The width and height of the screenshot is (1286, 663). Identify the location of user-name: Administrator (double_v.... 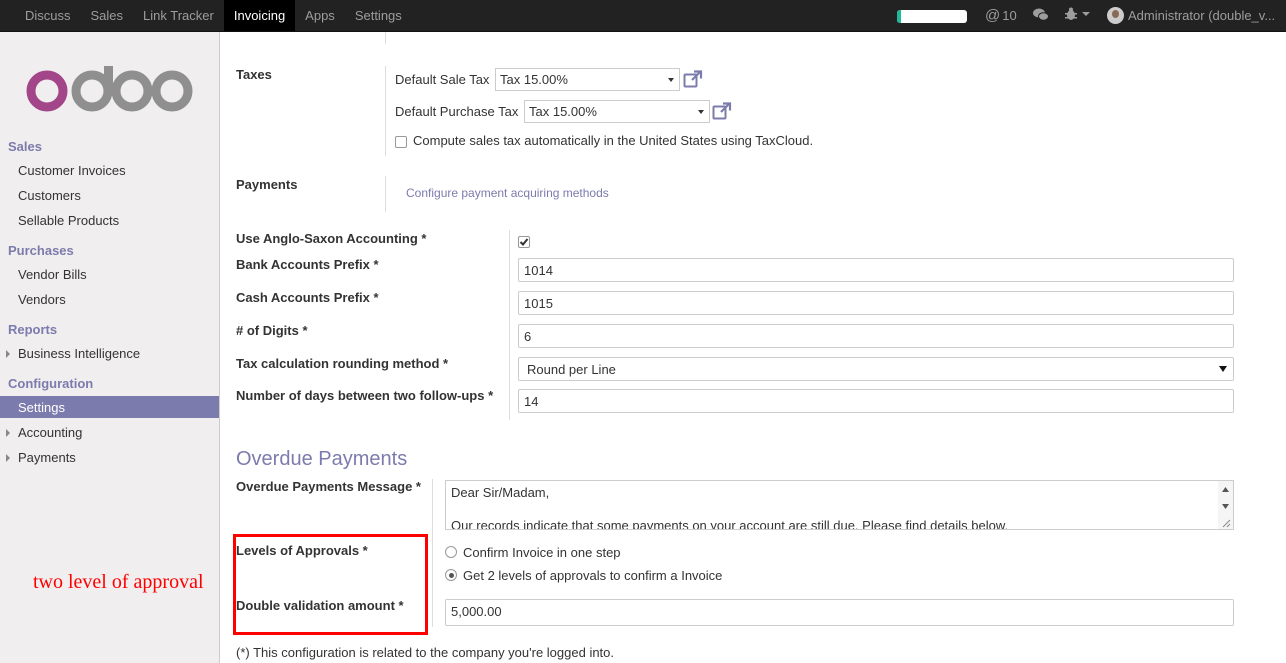
(1202, 15).